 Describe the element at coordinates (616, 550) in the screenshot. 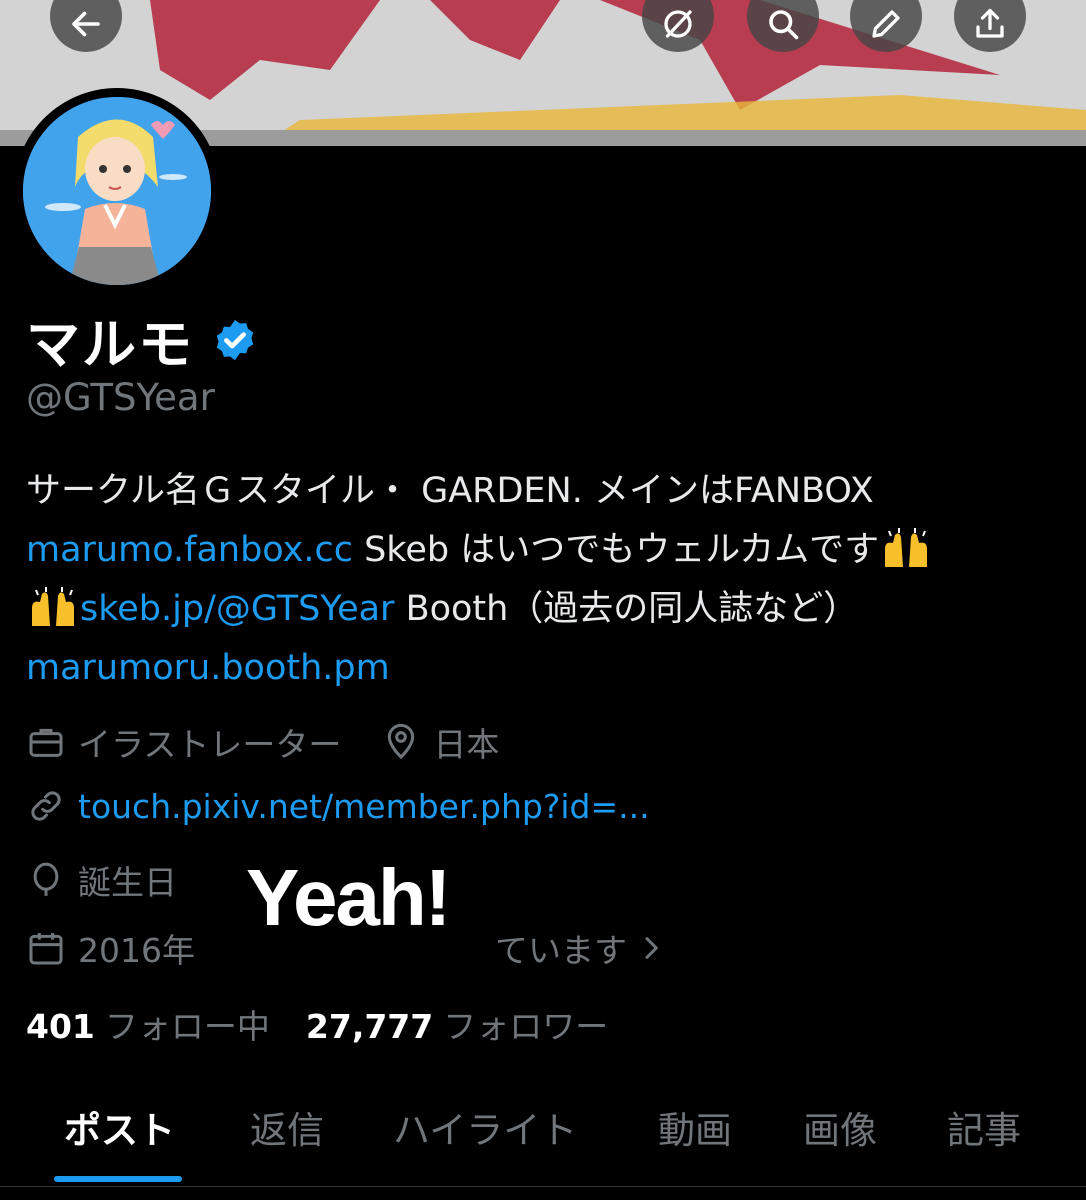

I see `bio-text-skeb: Skeb はいつでもウェルカムです` at that location.